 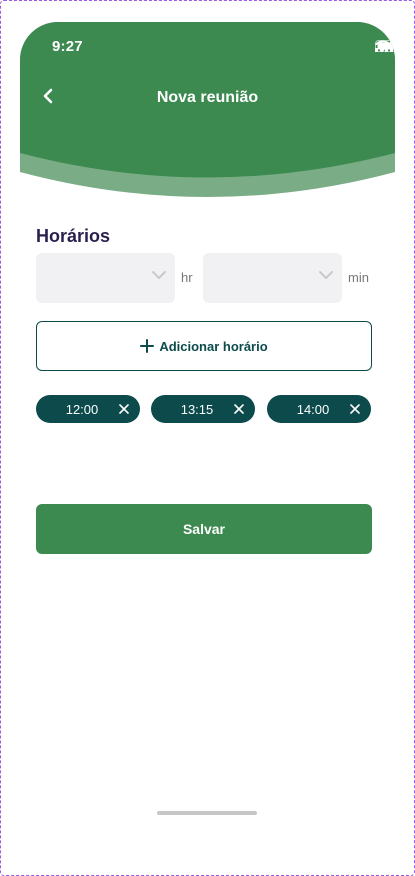 I want to click on time-chip: 12:00, so click(x=88, y=409).